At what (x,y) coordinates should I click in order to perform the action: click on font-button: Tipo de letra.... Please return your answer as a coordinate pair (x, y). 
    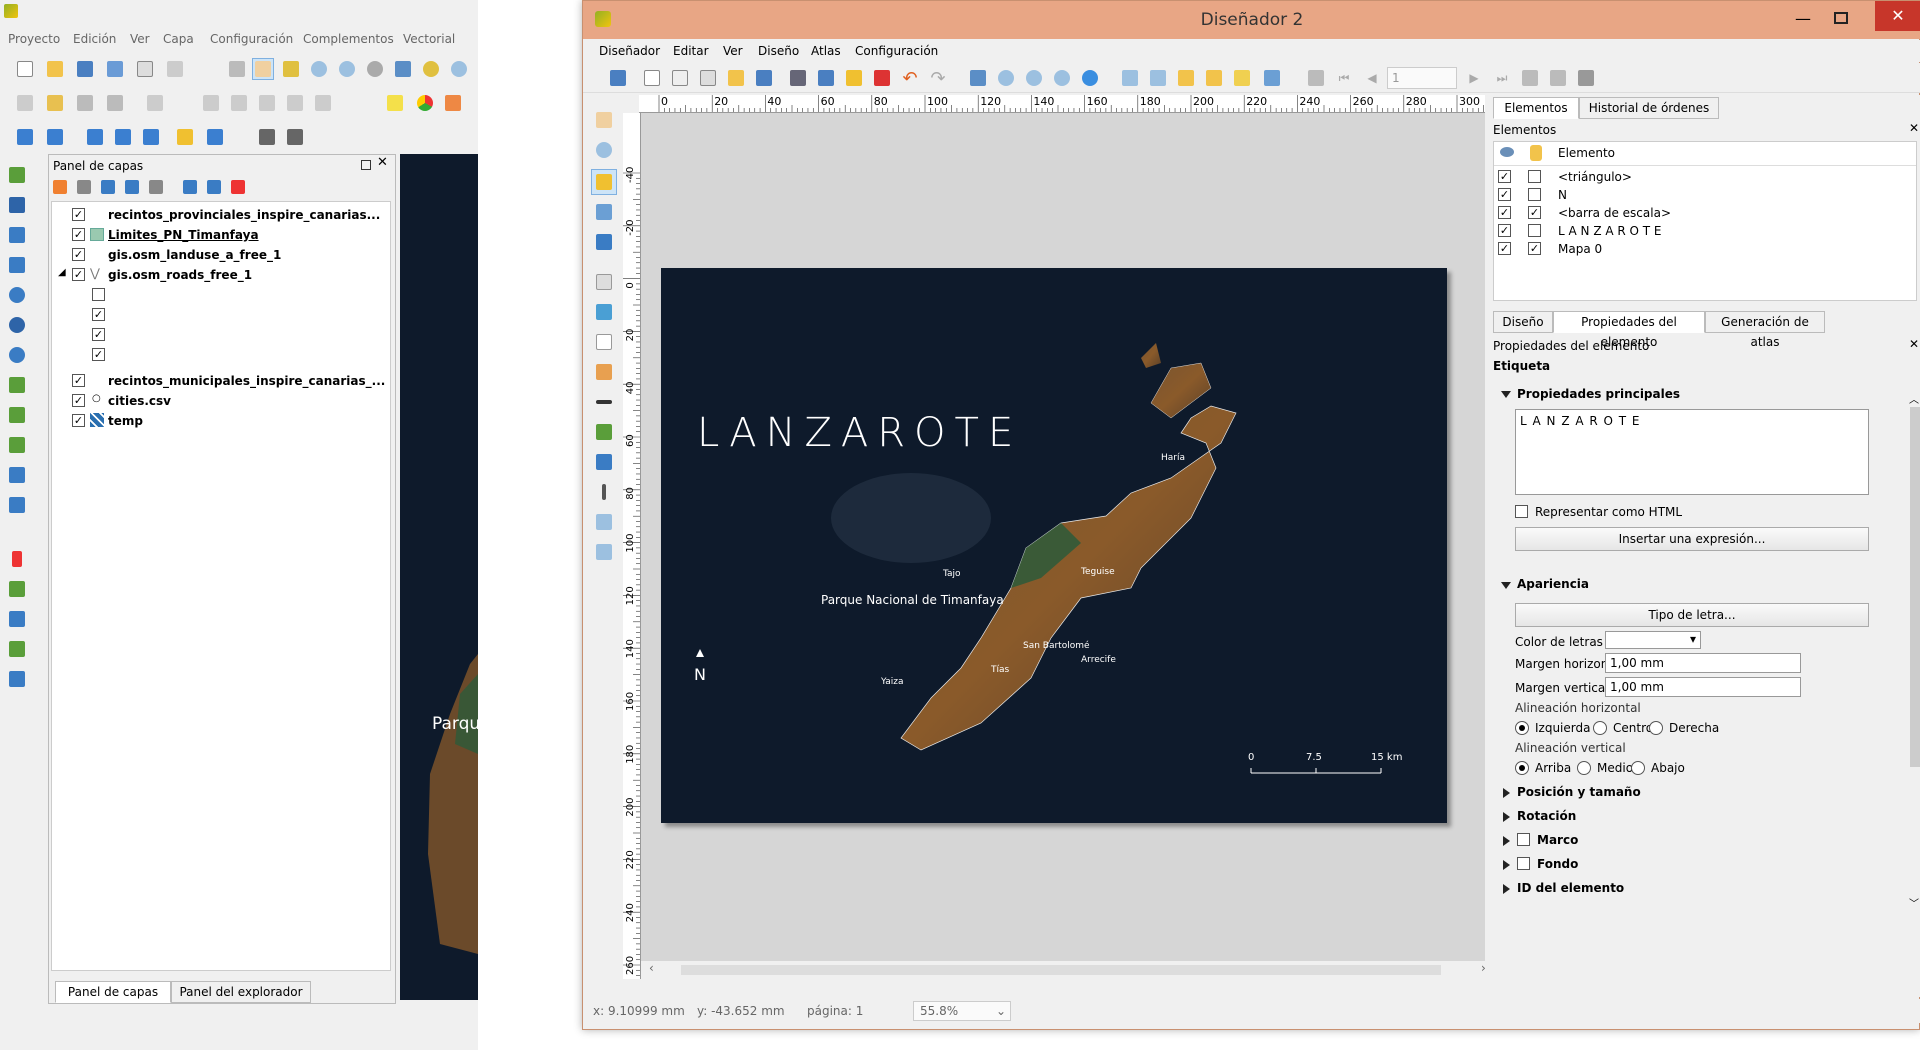
    Looking at the image, I should click on (1692, 615).